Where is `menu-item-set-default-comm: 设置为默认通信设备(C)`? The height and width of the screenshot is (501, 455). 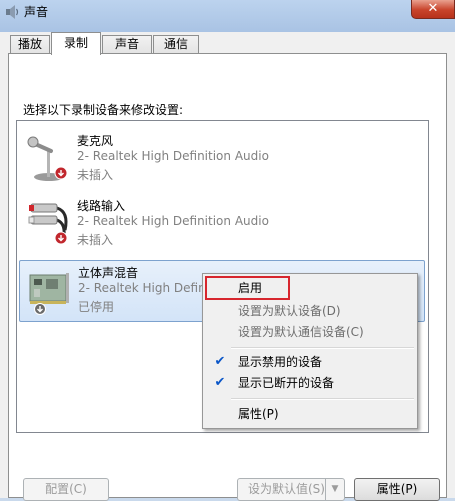 menu-item-set-default-comm: 设置为默认通信设备(C) is located at coordinates (310, 332).